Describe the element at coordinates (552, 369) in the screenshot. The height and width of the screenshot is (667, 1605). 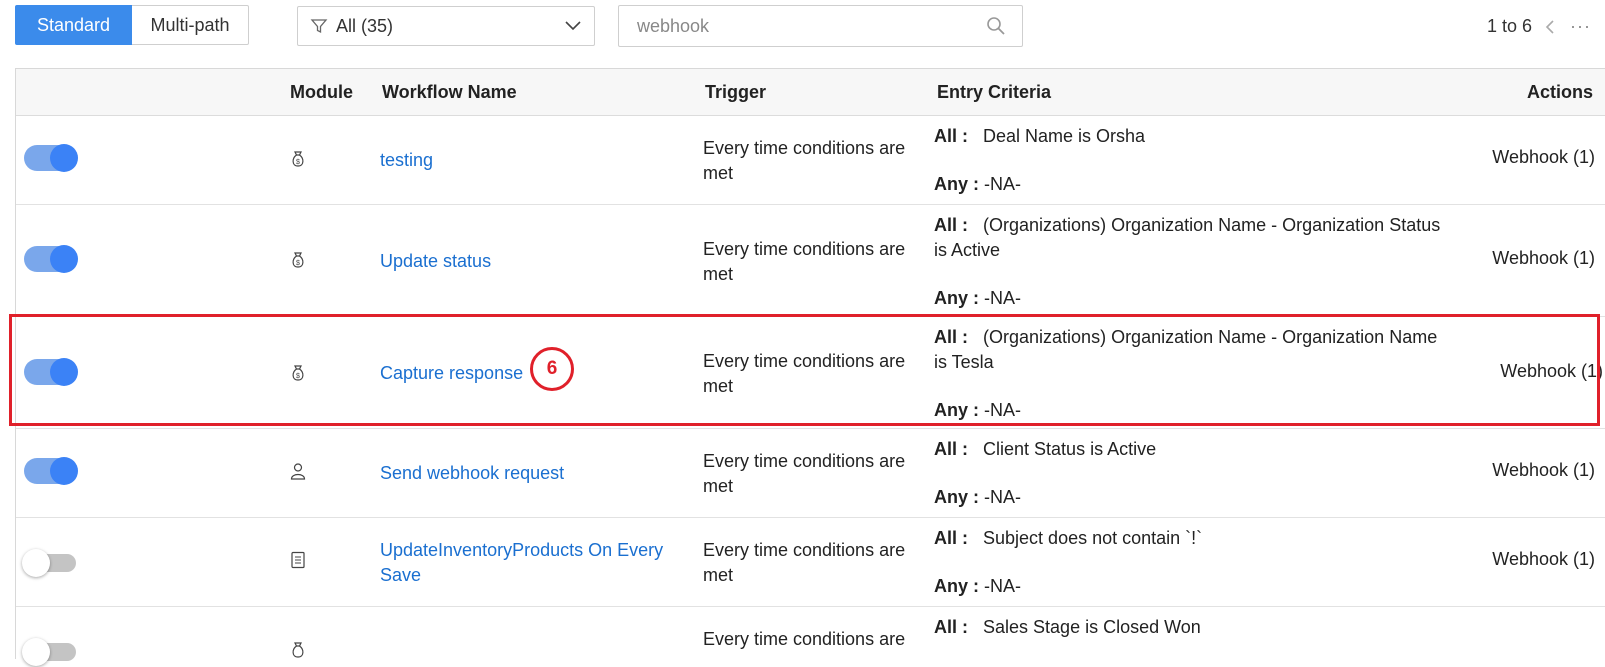
I see `step-badge: 6` at that location.